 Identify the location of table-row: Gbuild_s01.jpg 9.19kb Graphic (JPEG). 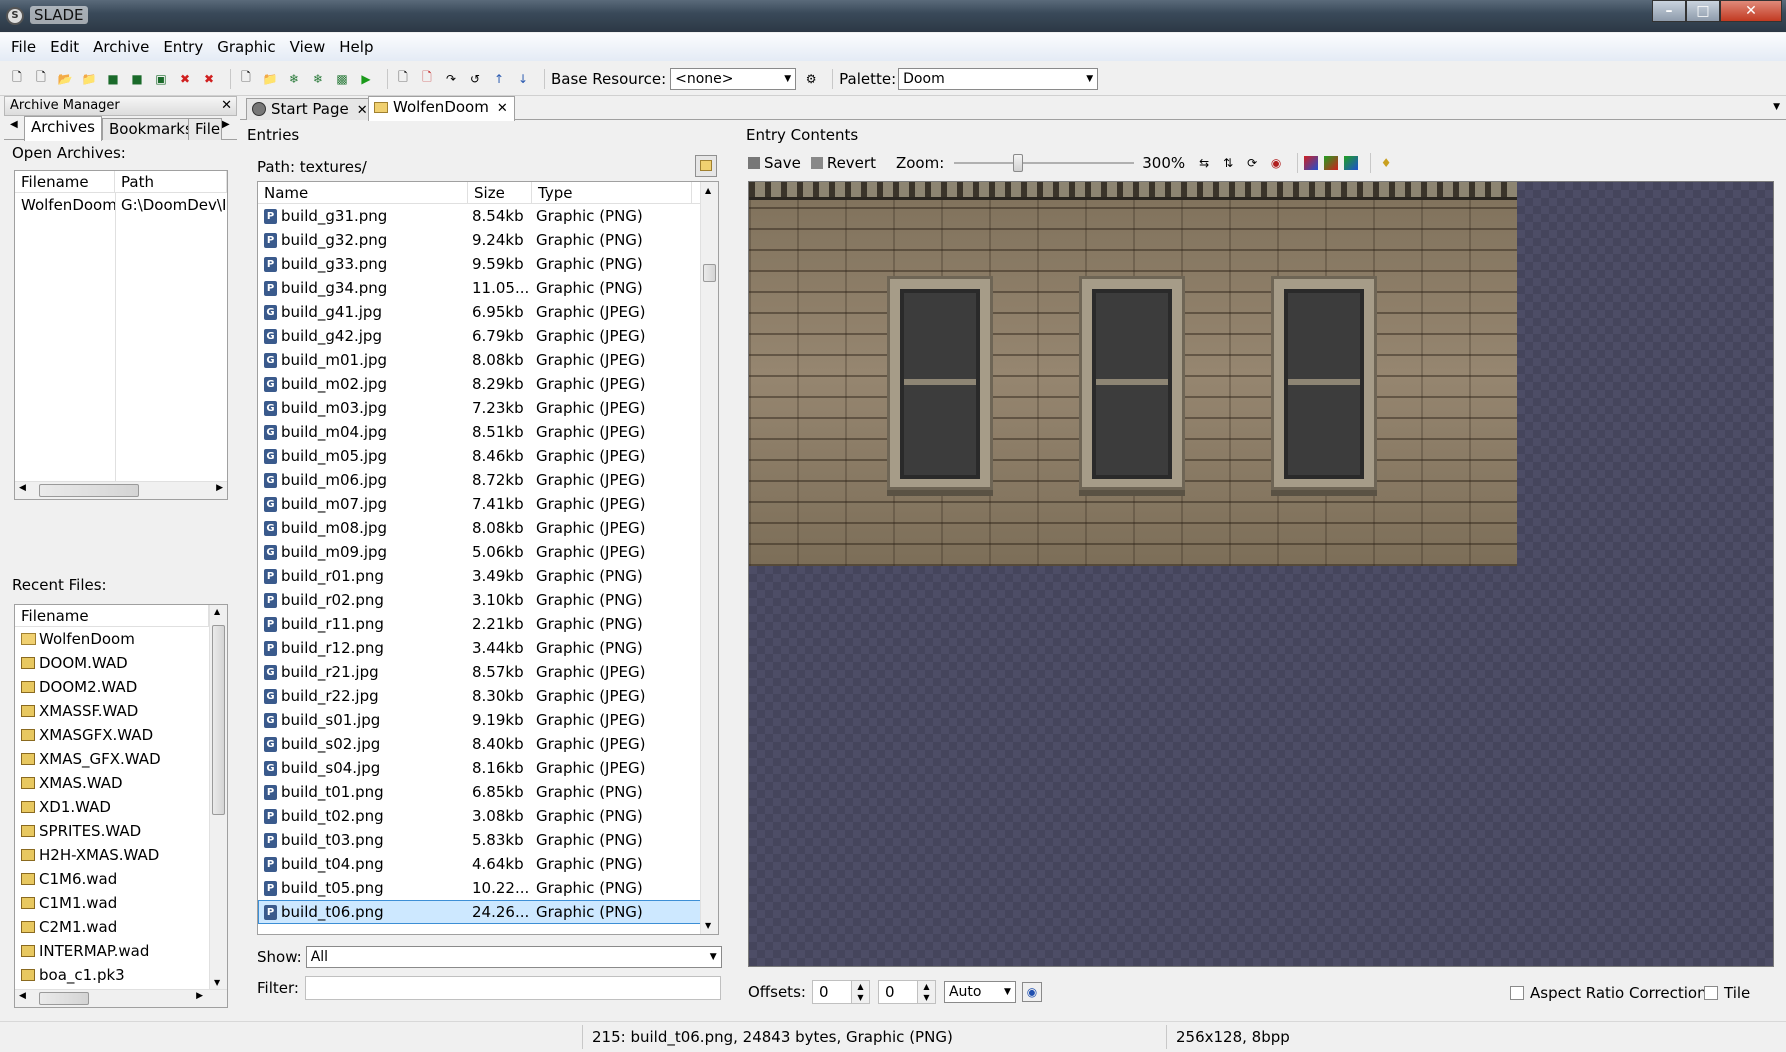
(488, 720).